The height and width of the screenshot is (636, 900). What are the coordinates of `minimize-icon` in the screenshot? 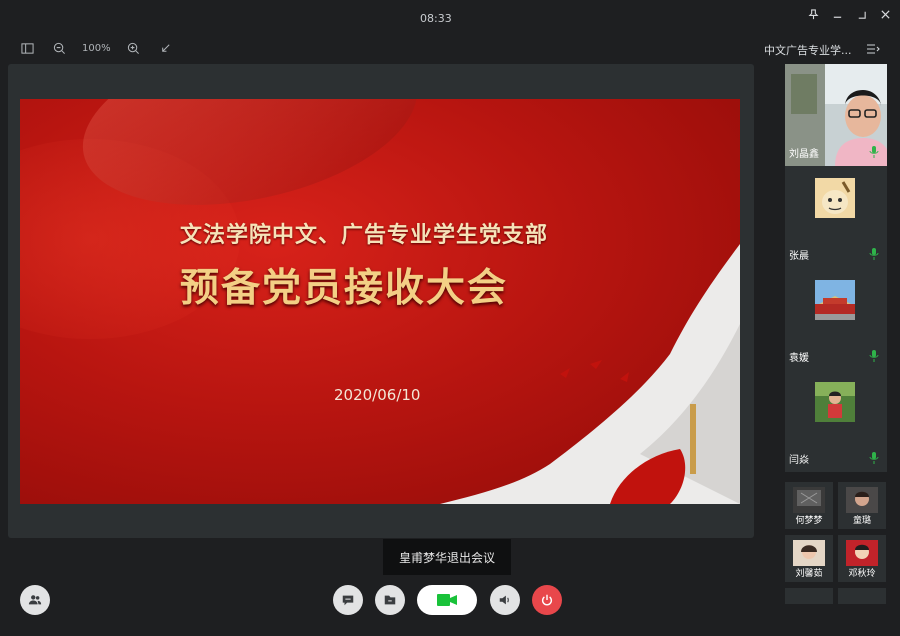 It's located at (837, 14).